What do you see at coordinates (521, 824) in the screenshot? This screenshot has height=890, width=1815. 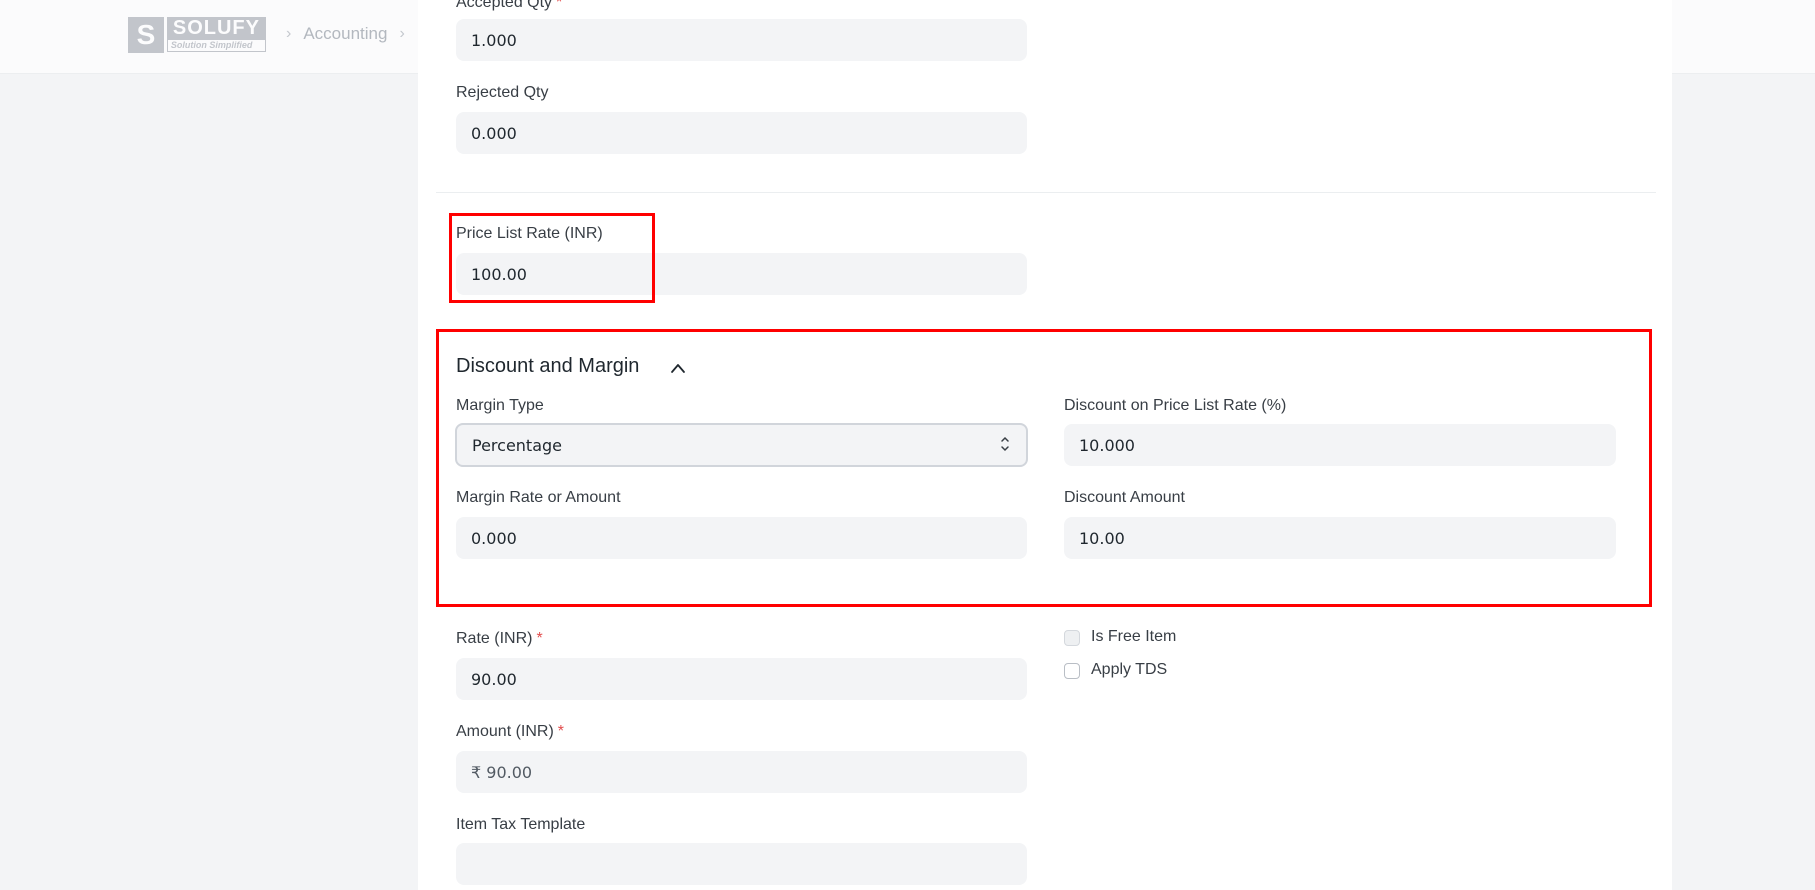 I see `item-tax-template-label: Item Tax Template` at bounding box center [521, 824].